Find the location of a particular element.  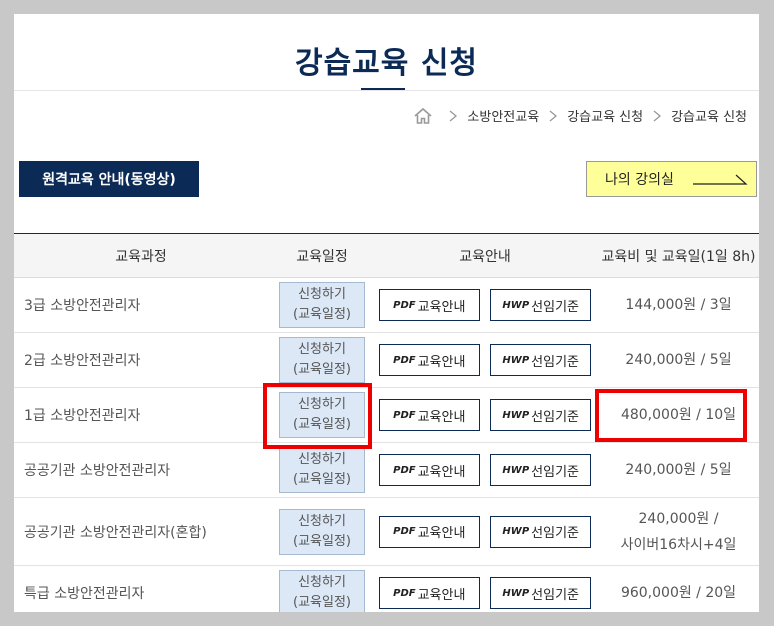

home-icon is located at coordinates (423, 116).